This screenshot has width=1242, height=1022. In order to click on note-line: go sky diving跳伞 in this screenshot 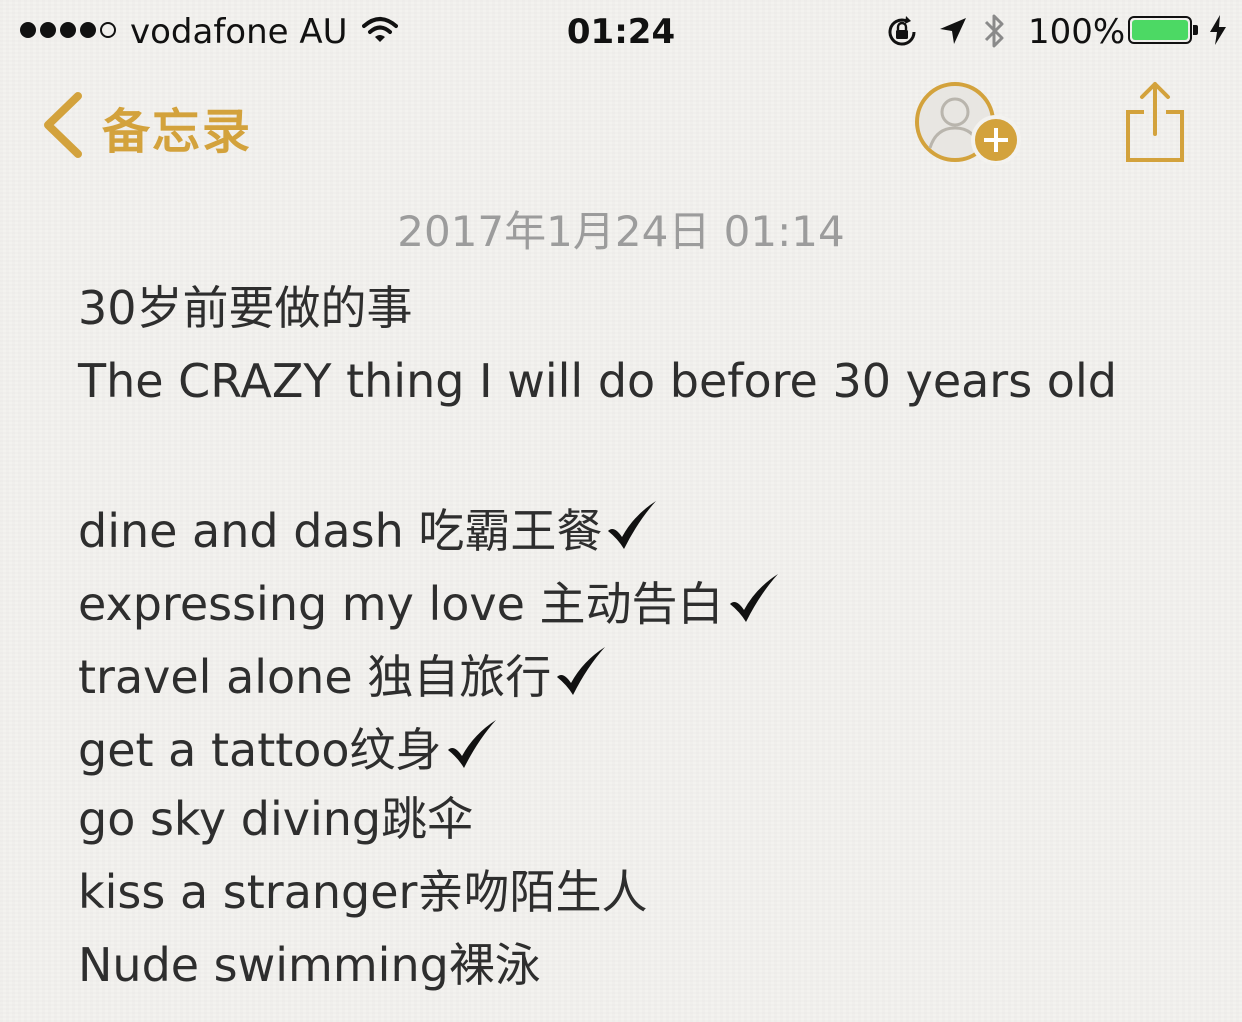, I will do `click(648, 827)`.